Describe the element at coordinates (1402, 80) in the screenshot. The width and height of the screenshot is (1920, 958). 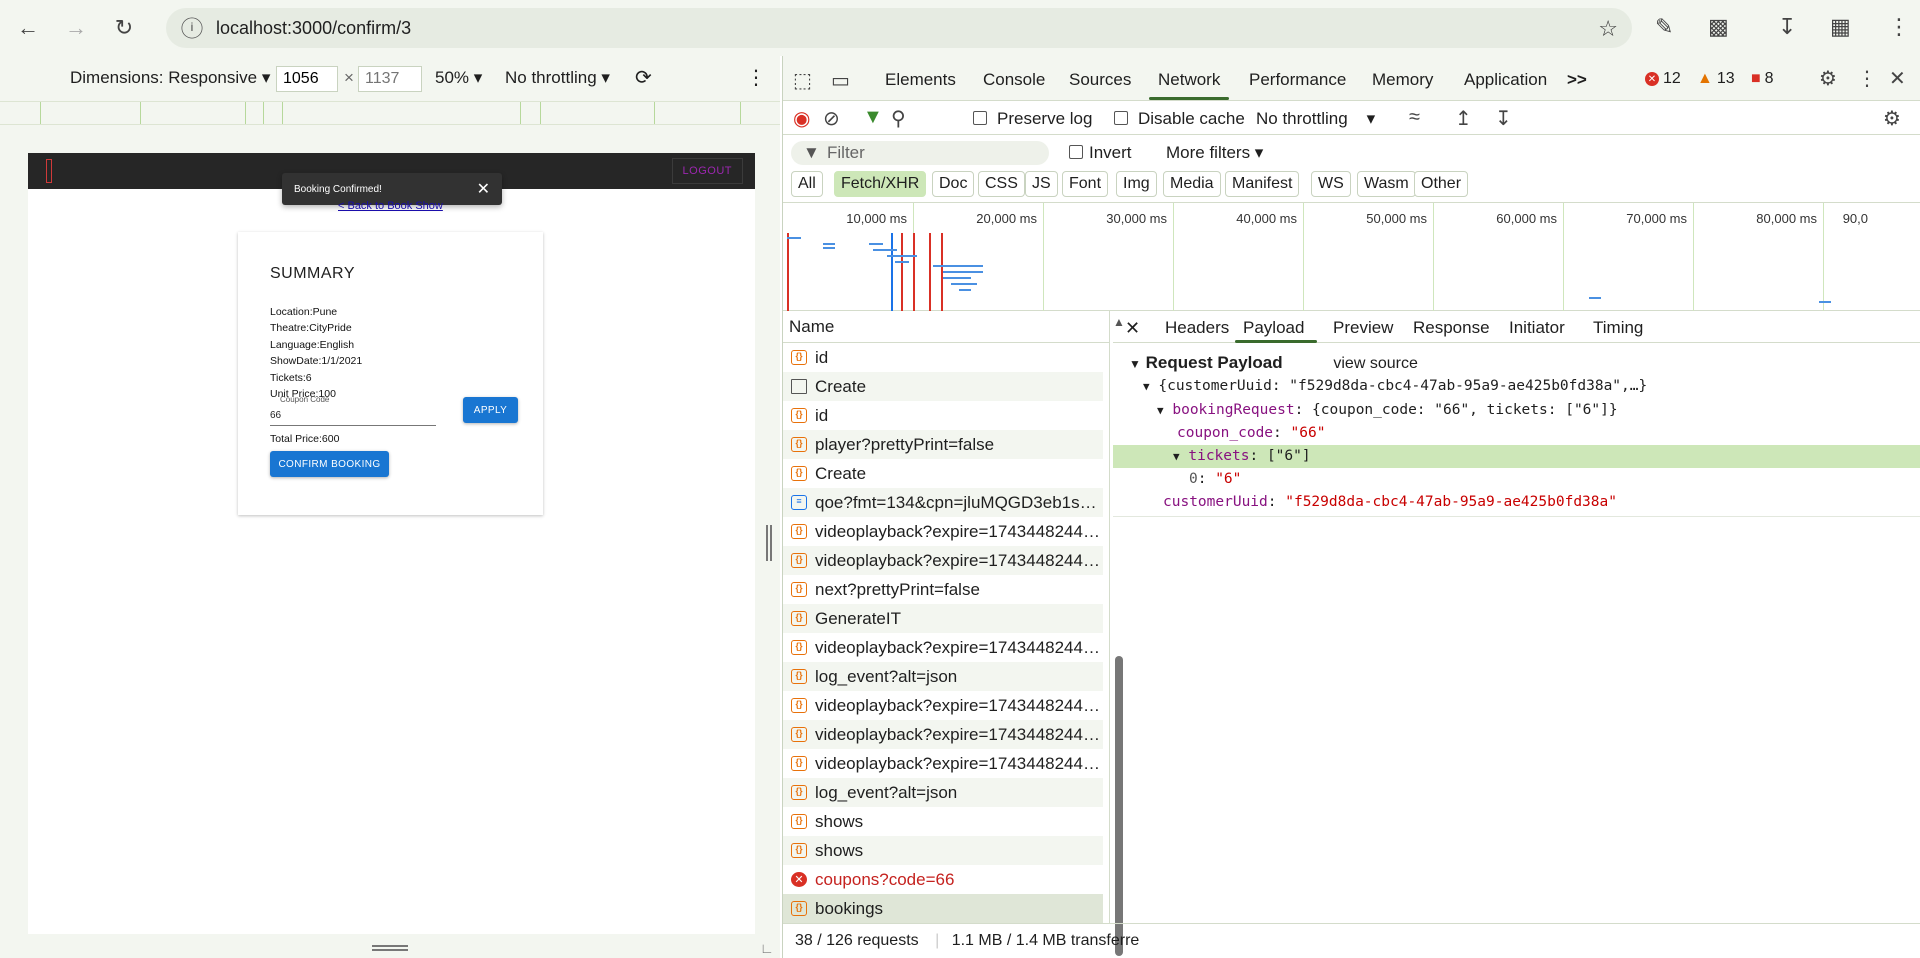
I see `tab-memory: Memory` at that location.